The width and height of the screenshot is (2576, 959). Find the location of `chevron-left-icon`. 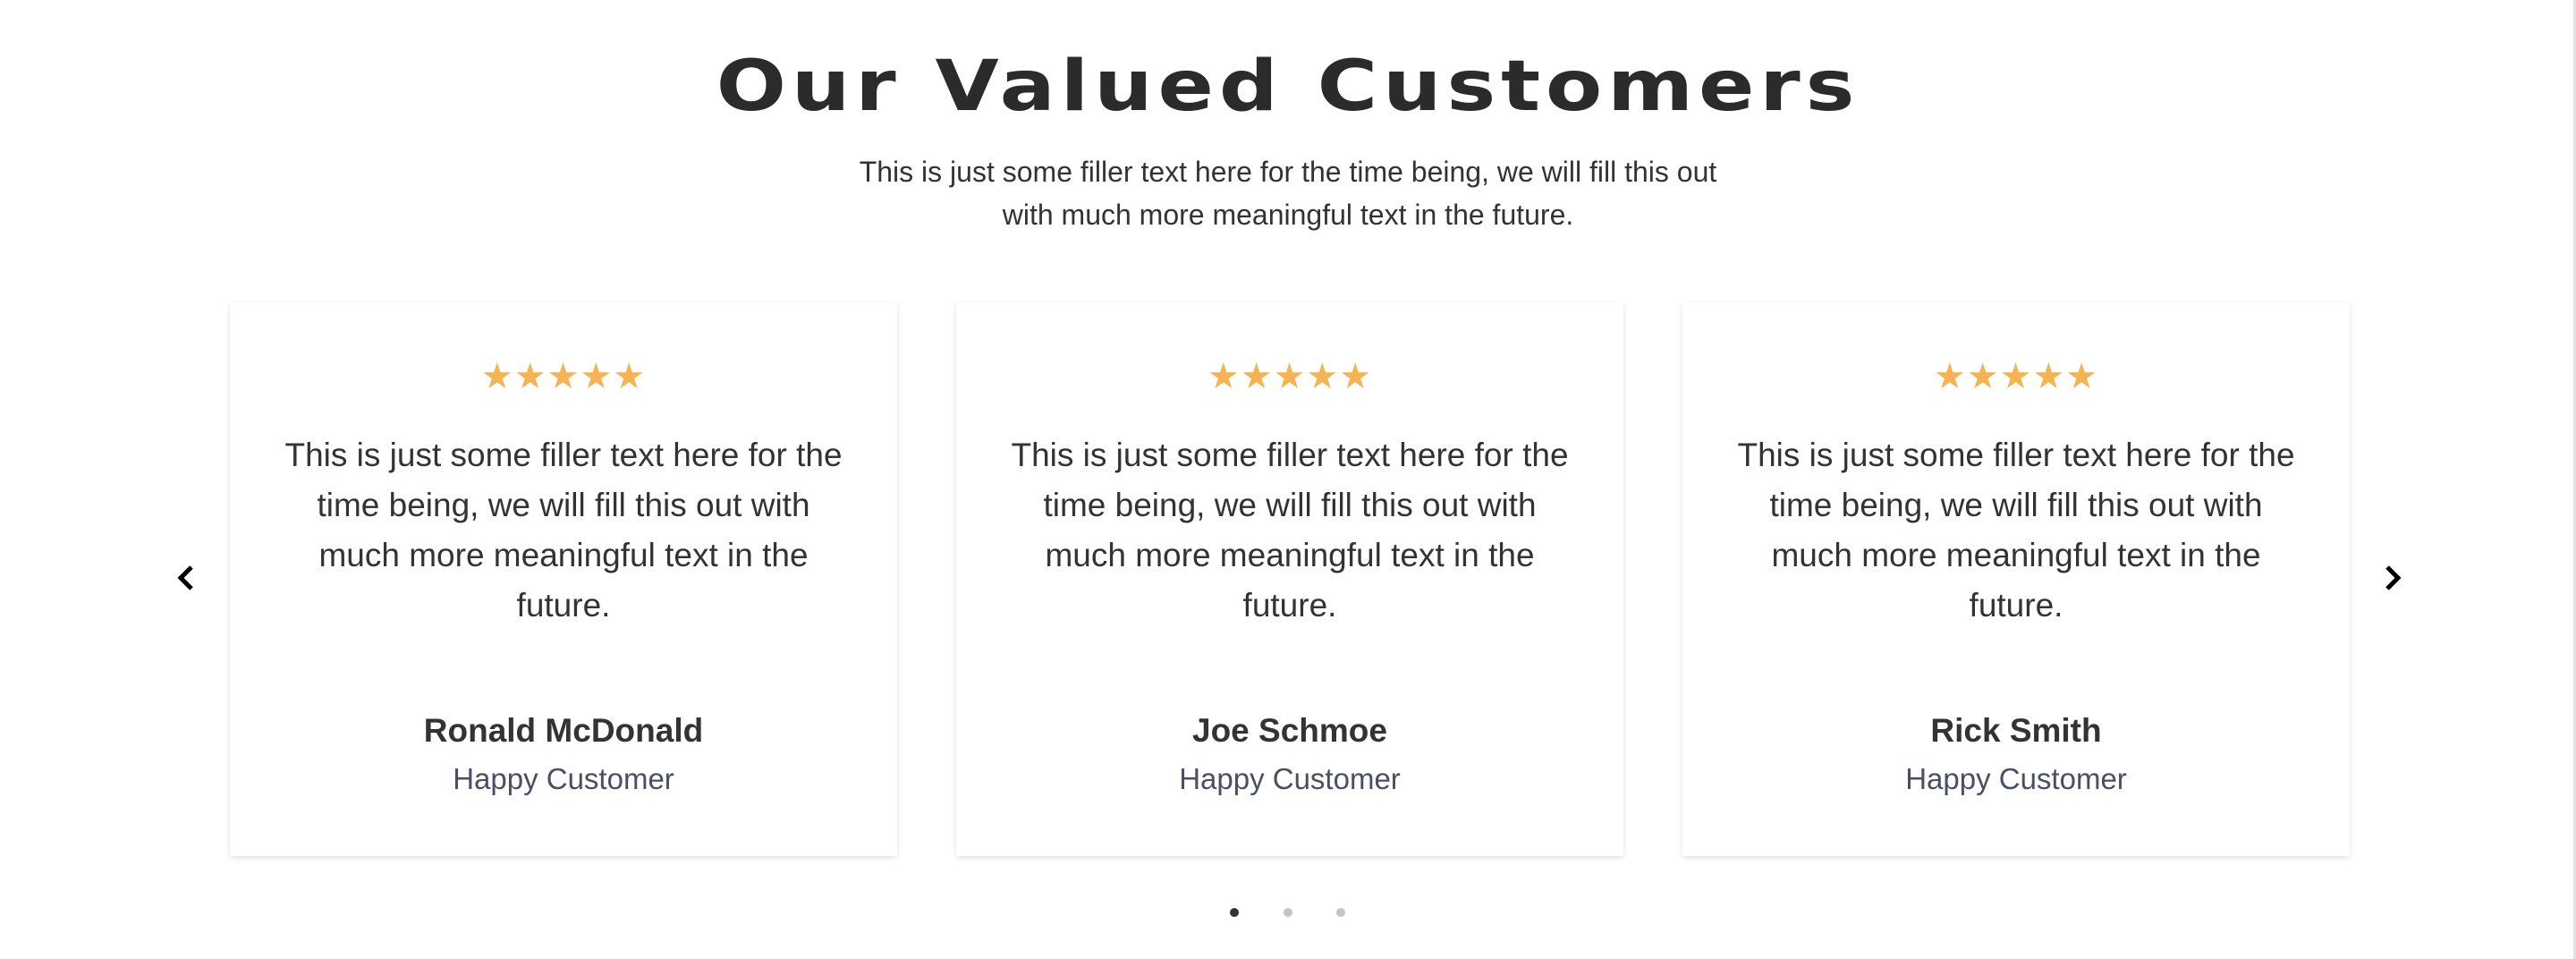

chevron-left-icon is located at coordinates (185, 577).